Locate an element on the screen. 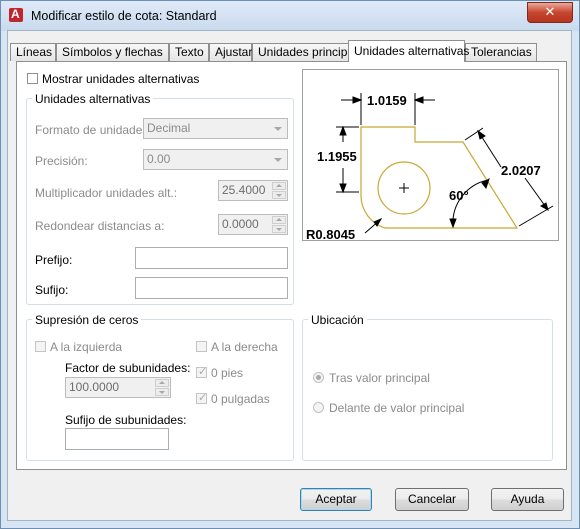  preview-dim-right: 2.0207 is located at coordinates (521, 170).